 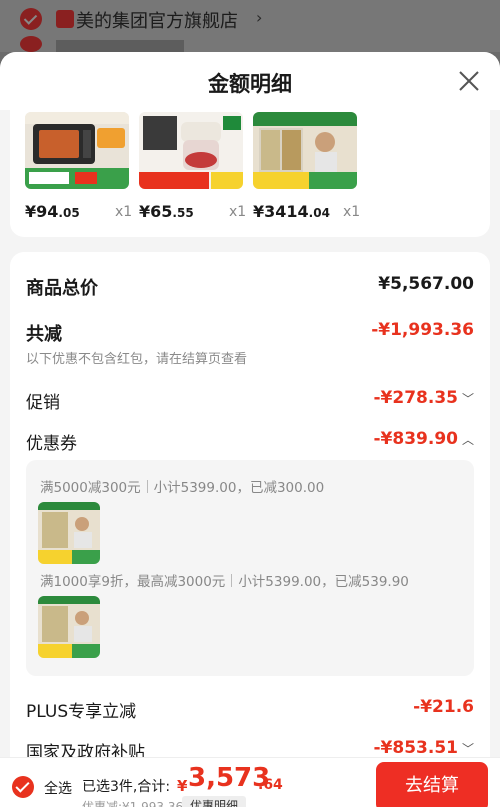 I want to click on plus-discount-label: PLUS专享立减, so click(x=81, y=712).